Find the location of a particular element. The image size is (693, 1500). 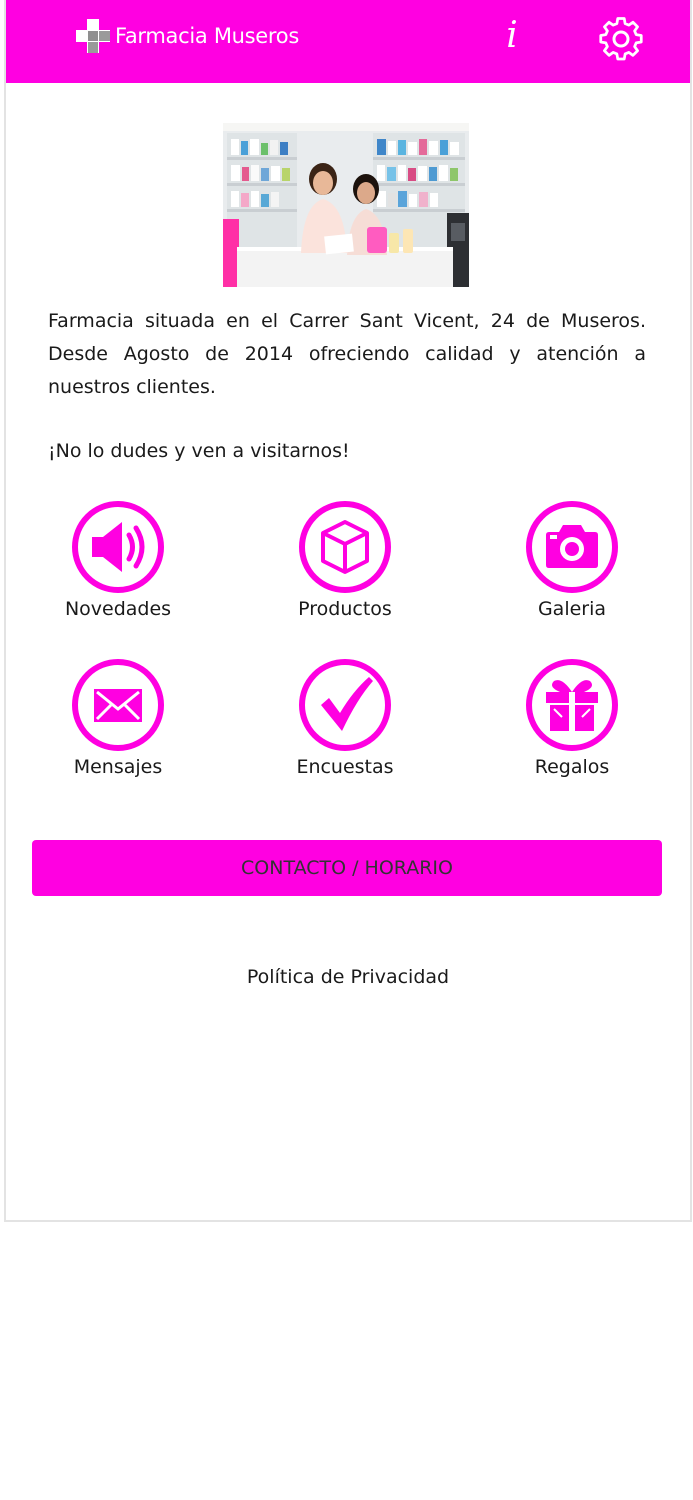

megaphone-icon is located at coordinates (118, 547).